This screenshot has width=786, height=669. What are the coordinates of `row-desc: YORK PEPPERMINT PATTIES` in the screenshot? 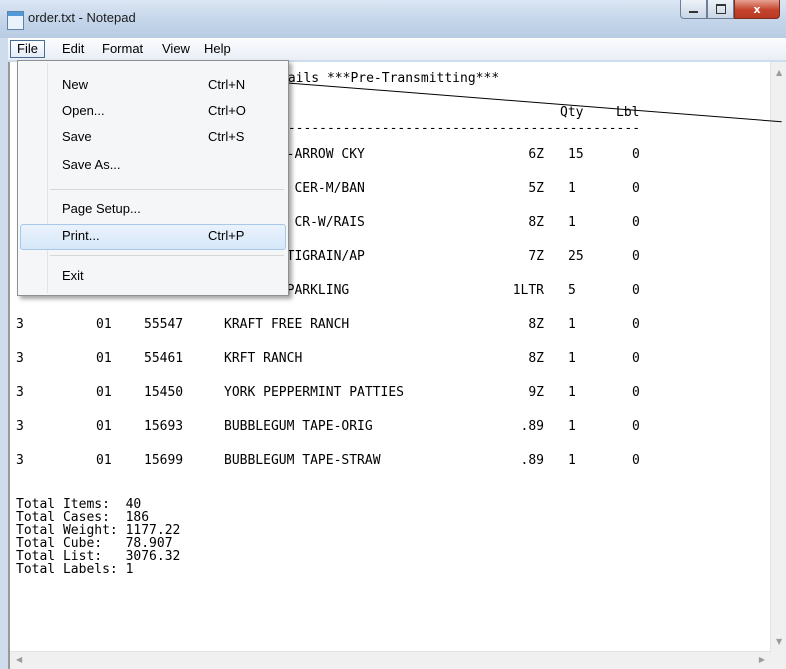 It's located at (314, 392).